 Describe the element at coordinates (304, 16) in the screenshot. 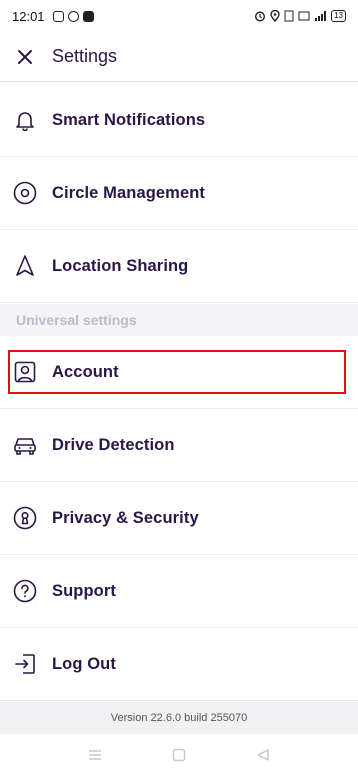

I see `network-4g-icon` at that location.